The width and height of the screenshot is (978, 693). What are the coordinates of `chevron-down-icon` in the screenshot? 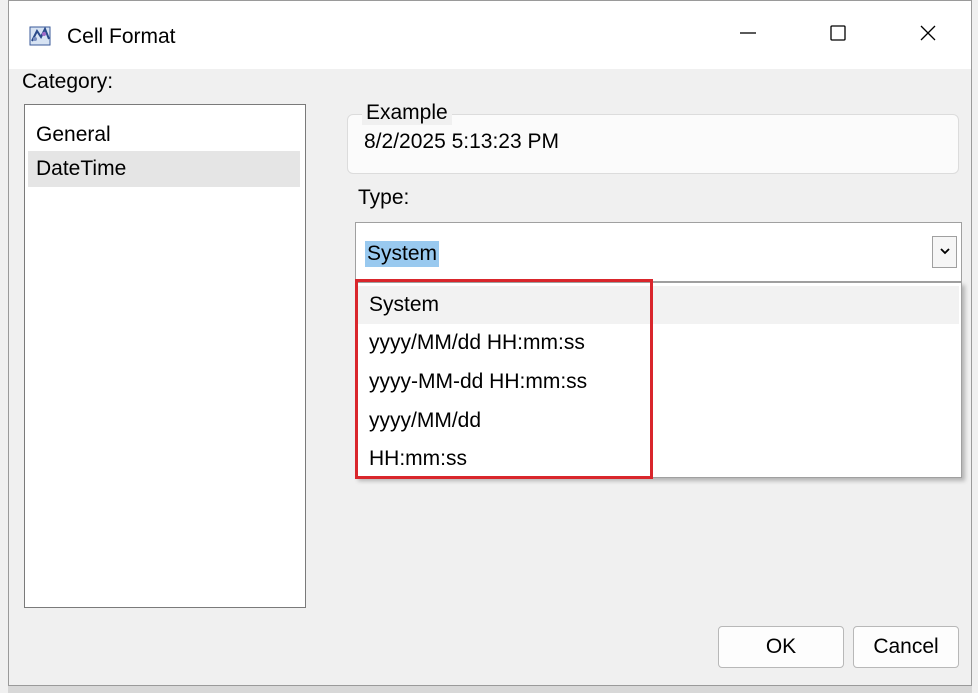 It's located at (945, 252).